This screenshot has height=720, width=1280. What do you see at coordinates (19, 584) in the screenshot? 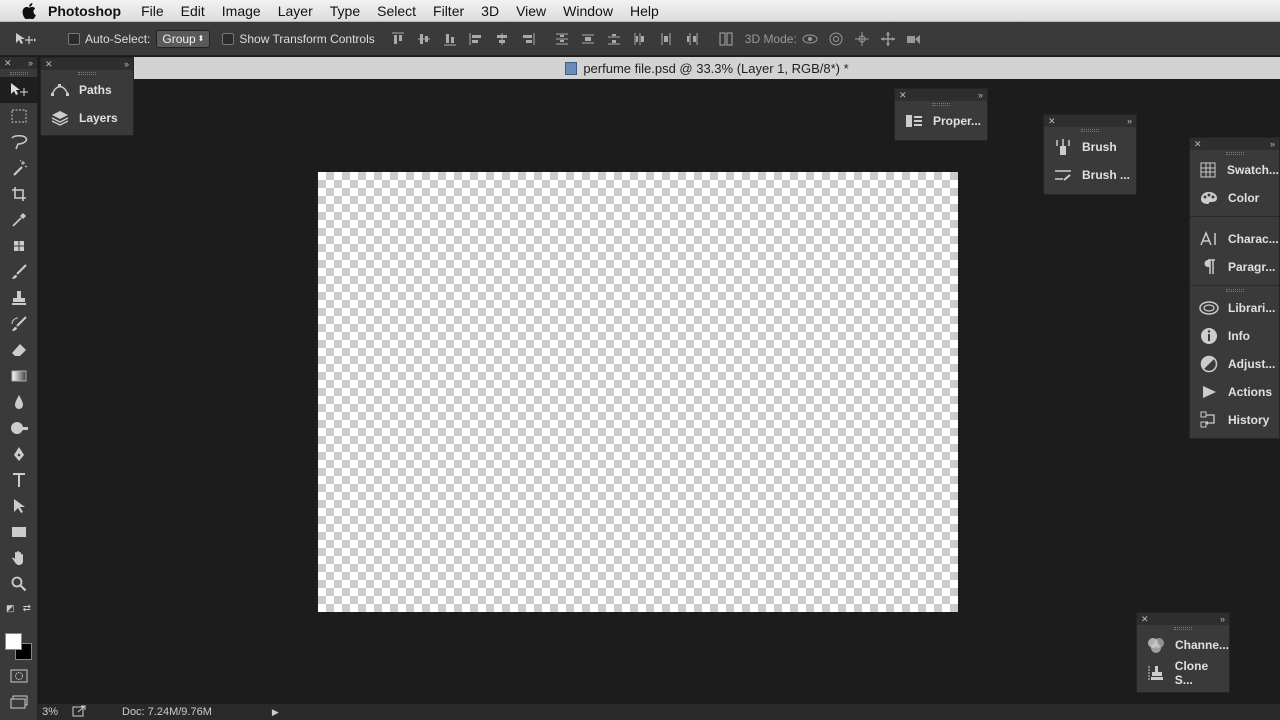
I see `zoom-tool-icon` at bounding box center [19, 584].